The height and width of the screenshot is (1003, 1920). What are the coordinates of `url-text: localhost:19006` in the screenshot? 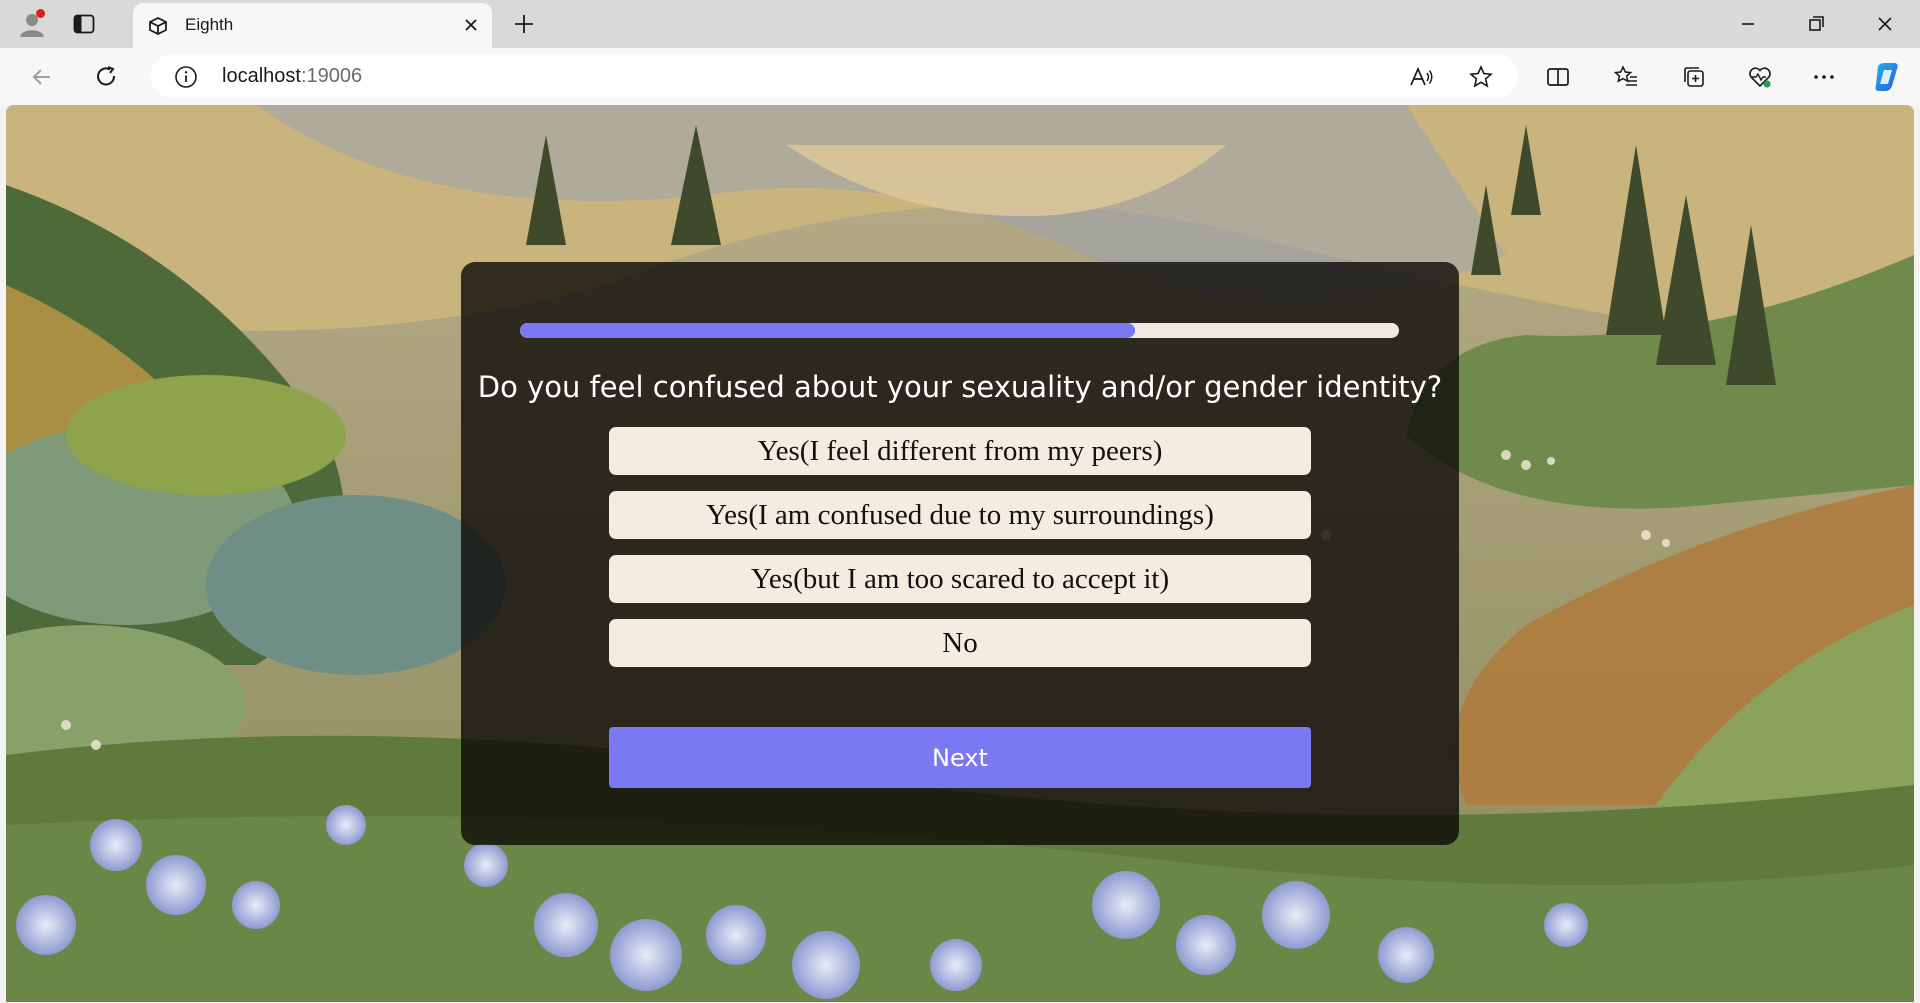 It's located at (292, 76).